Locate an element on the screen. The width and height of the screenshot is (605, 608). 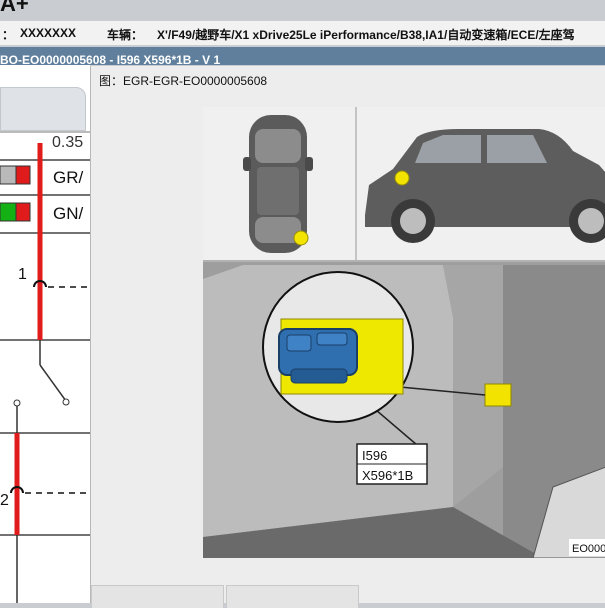
component-location-marker is located at coordinates (498, 395).